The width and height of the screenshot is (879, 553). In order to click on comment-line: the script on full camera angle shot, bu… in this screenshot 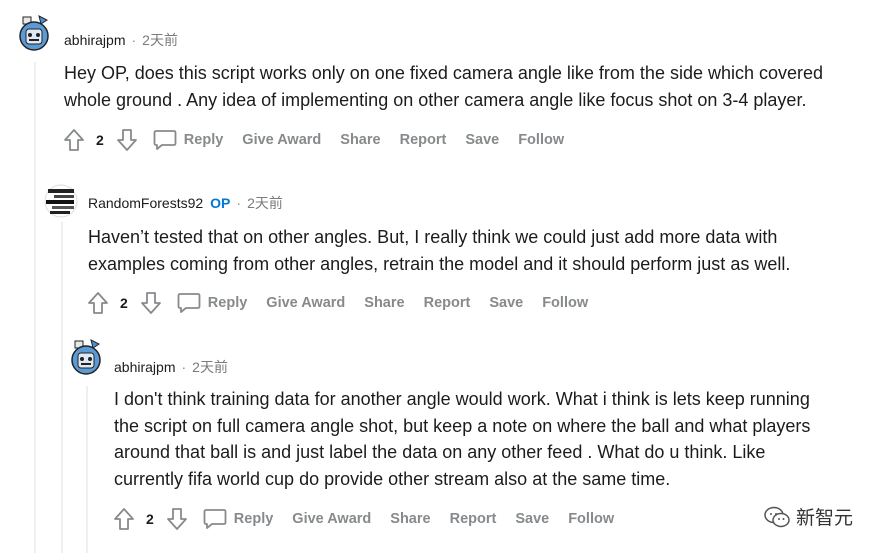, I will do `click(462, 425)`.